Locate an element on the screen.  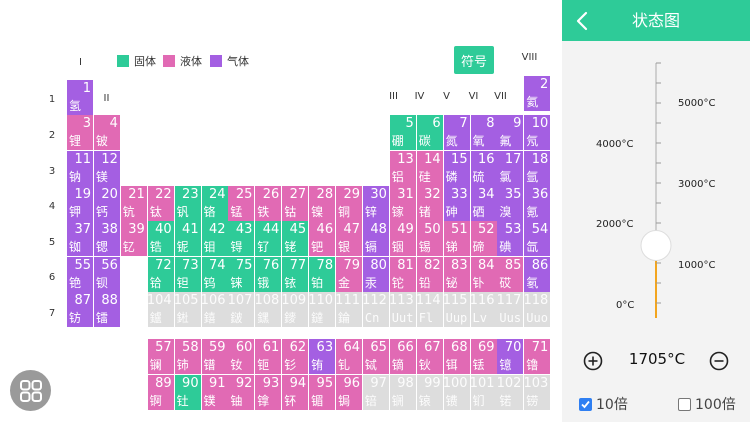
element-cell: 42 钼 is located at coordinates (214, 239).